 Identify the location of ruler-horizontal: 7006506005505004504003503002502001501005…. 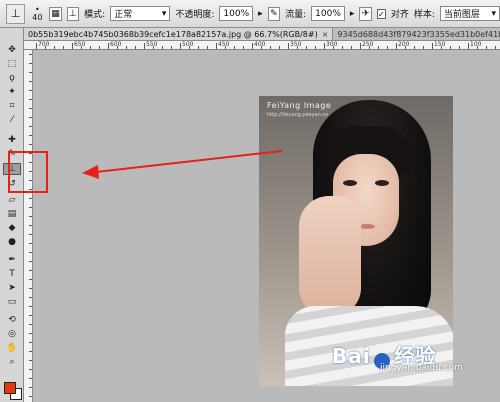
(262, 45).